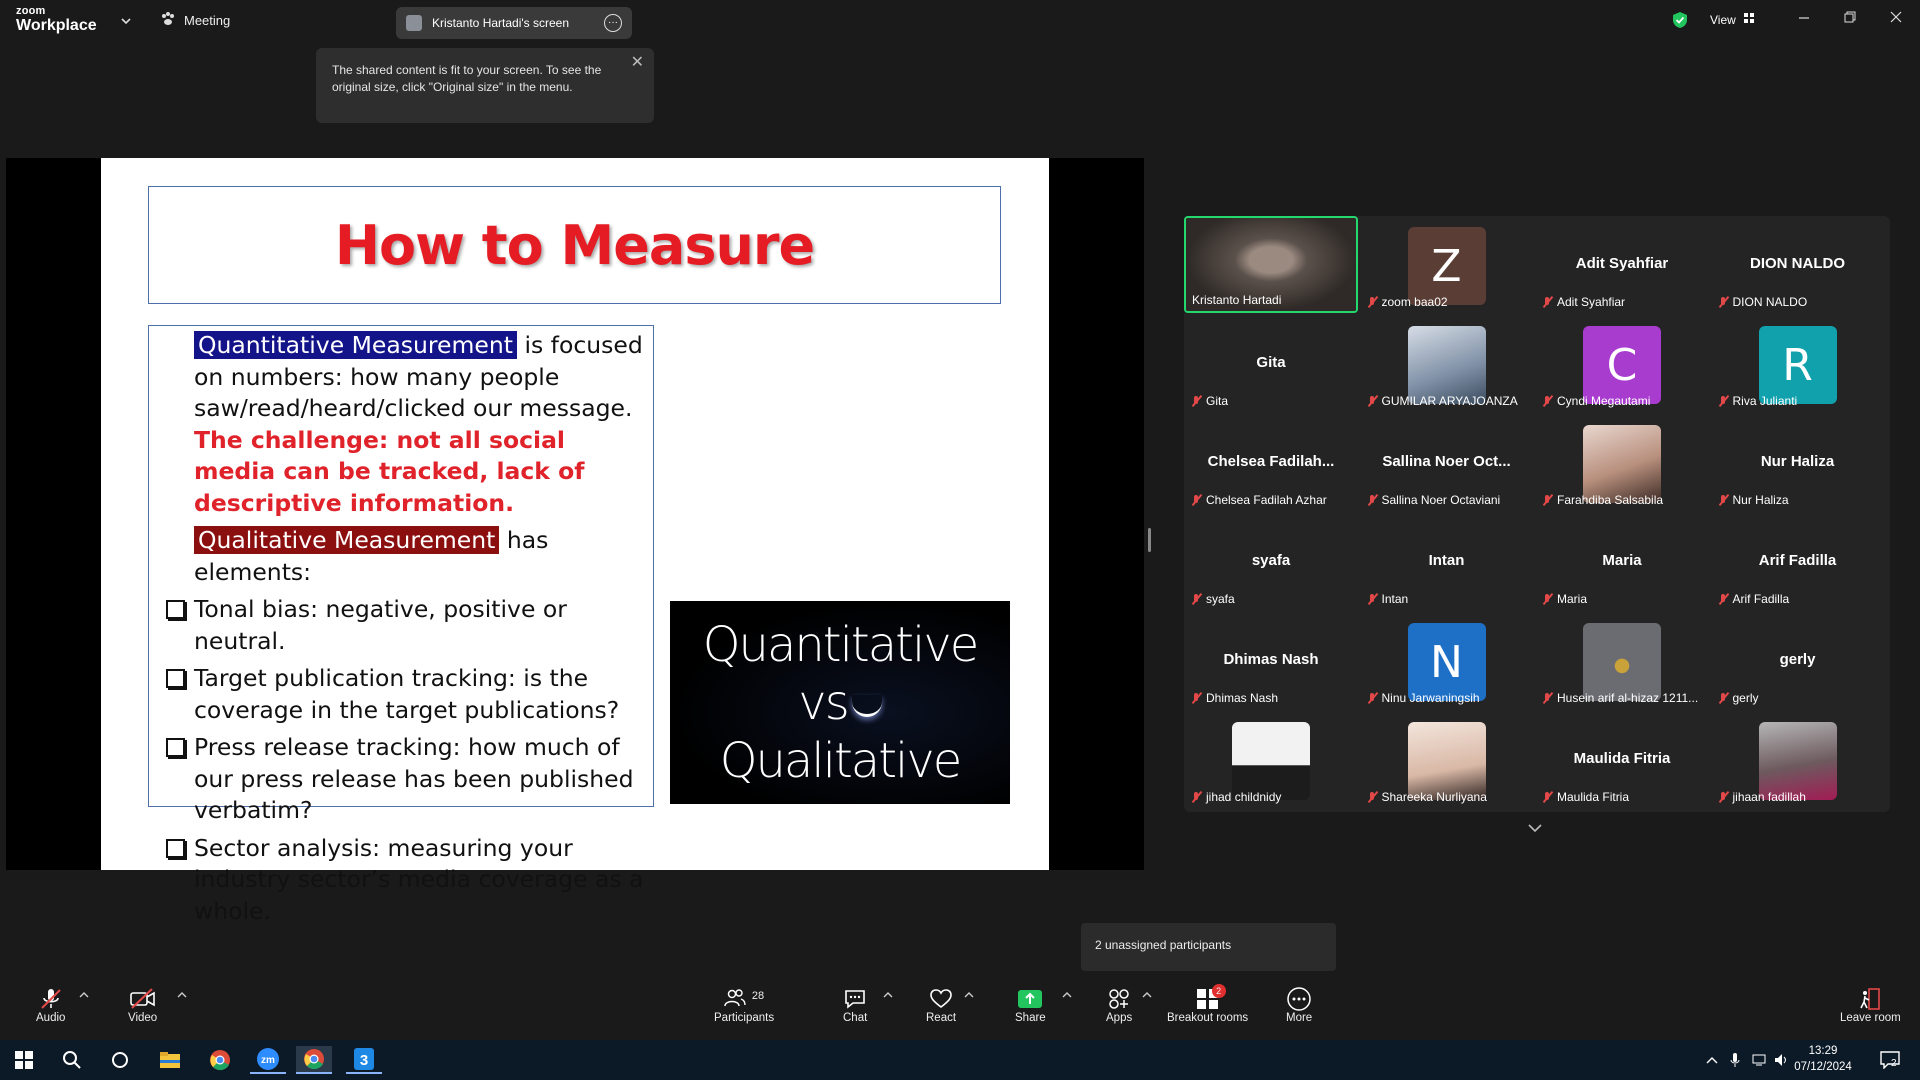 This screenshot has height=1080, width=1920. I want to click on slide-title-box: How to Measure, so click(574, 245).